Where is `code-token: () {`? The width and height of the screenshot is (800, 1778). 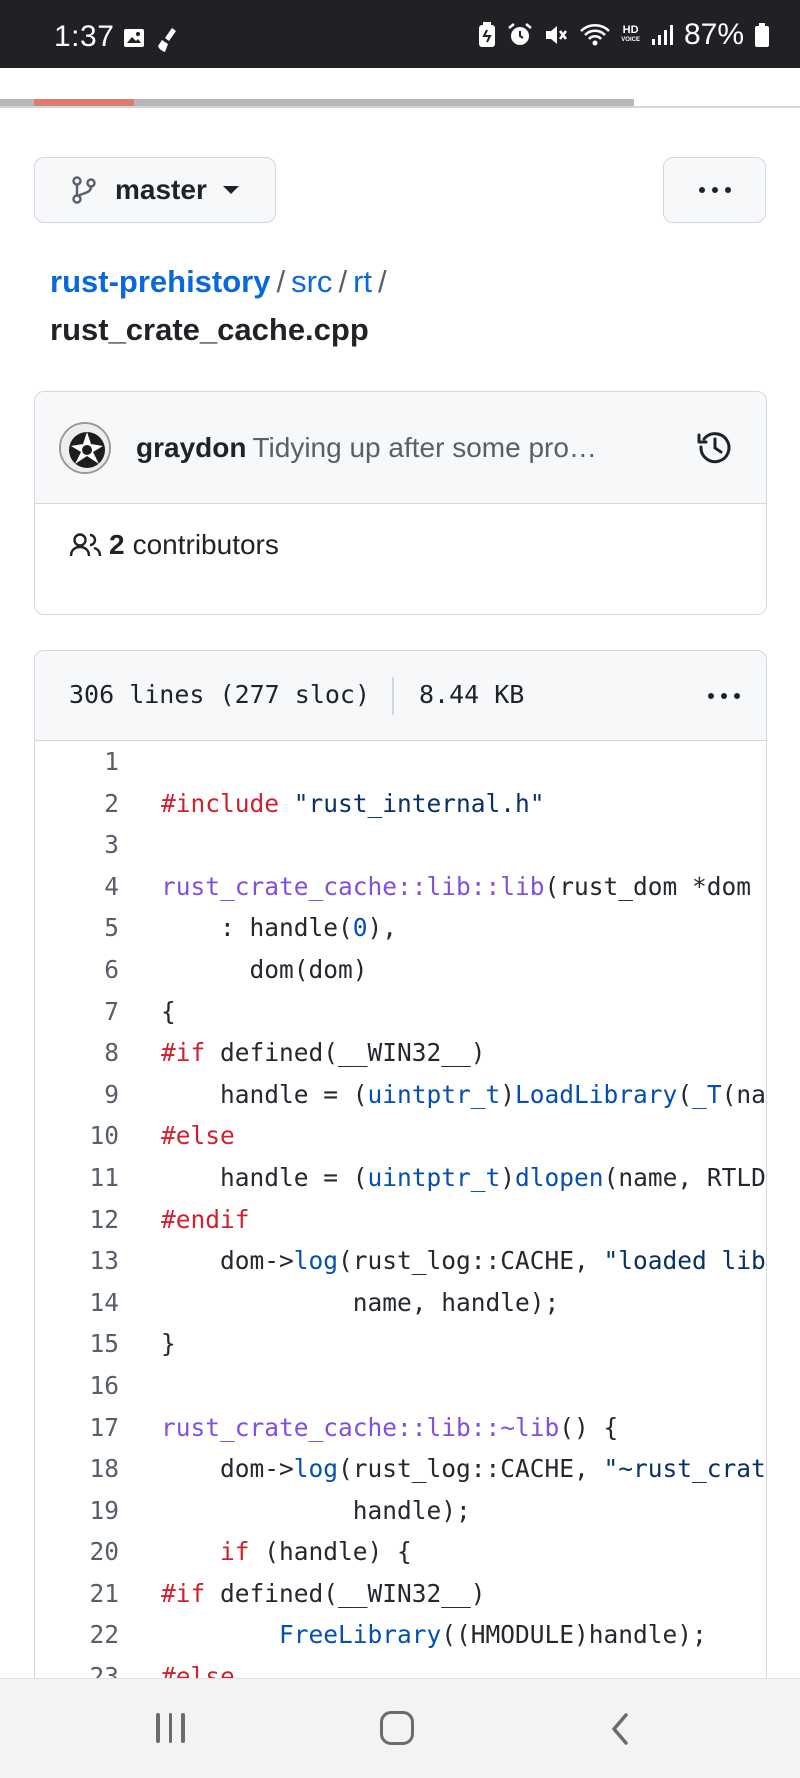
code-token: () { is located at coordinates (589, 1427).